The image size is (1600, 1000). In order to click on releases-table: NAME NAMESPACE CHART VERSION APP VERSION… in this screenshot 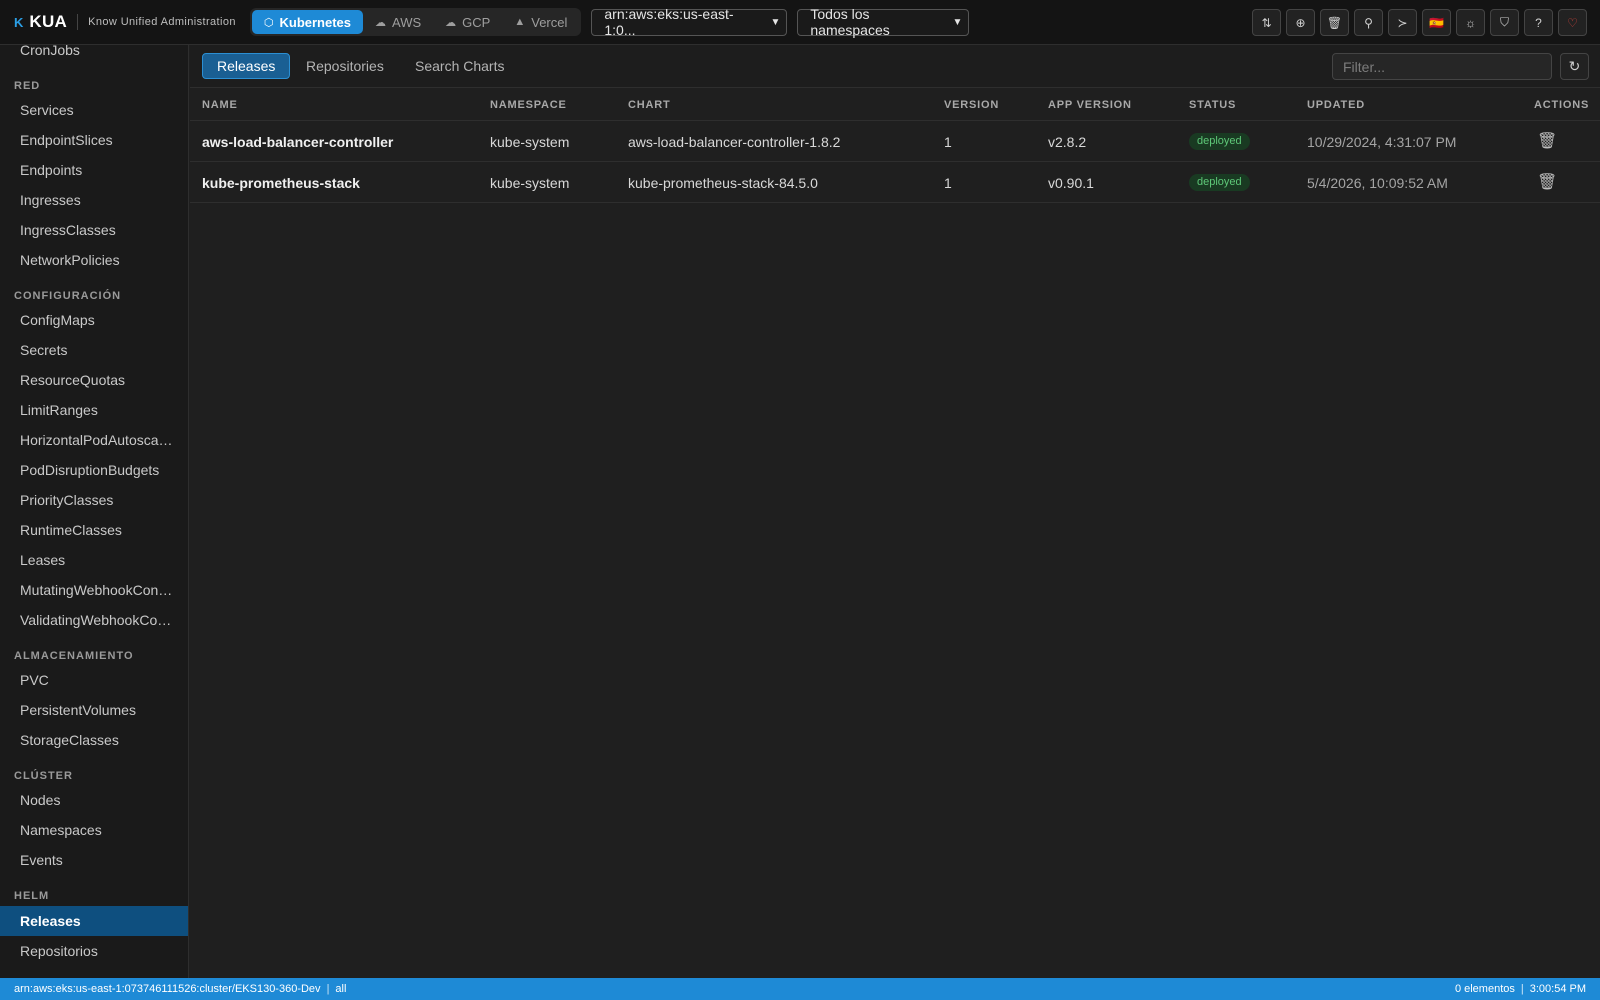, I will do `click(895, 145)`.